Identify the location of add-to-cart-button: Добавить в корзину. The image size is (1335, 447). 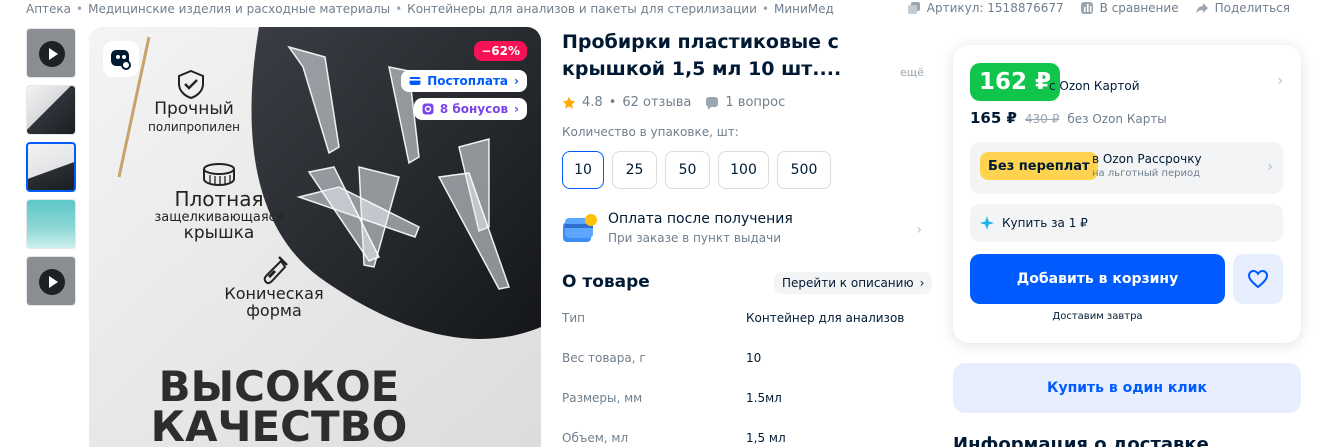
(1097, 279).